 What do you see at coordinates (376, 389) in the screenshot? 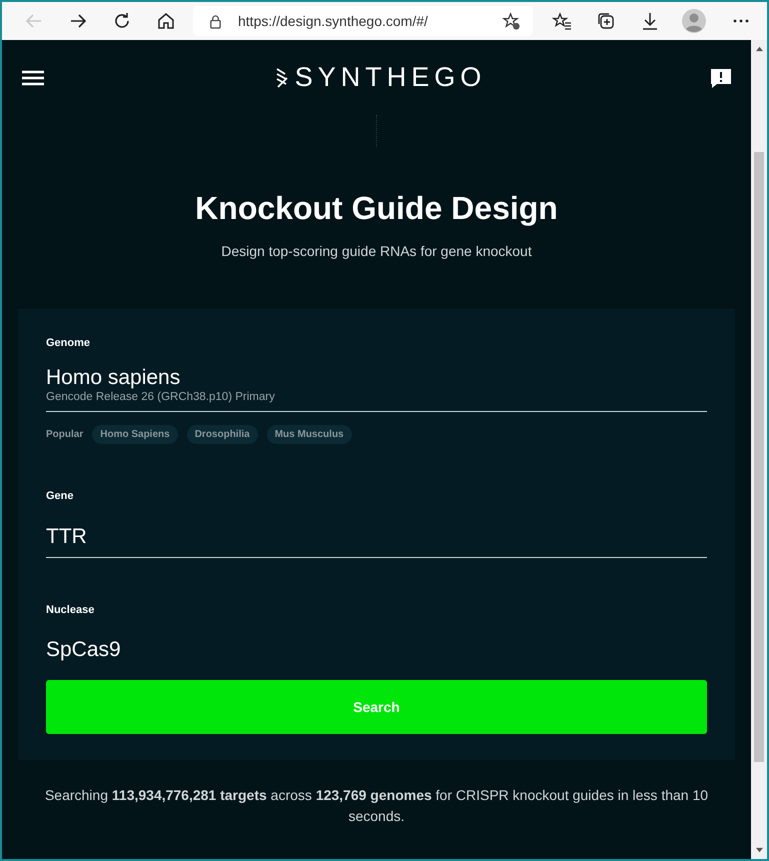
I see `input-field: Homo sapiens Gencode Release 26 (GRCh38.p10) Primary` at bounding box center [376, 389].